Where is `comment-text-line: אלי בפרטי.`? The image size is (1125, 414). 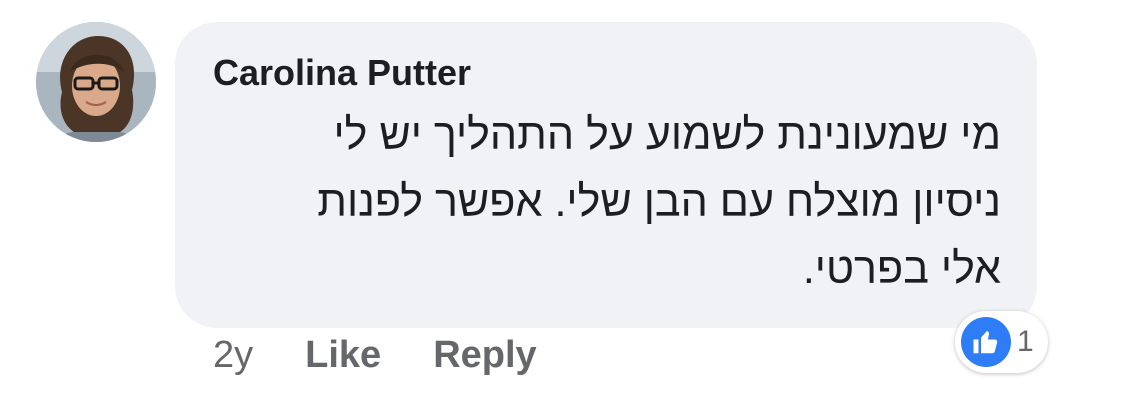 comment-text-line: אלי בפרטי. is located at coordinates (901, 269).